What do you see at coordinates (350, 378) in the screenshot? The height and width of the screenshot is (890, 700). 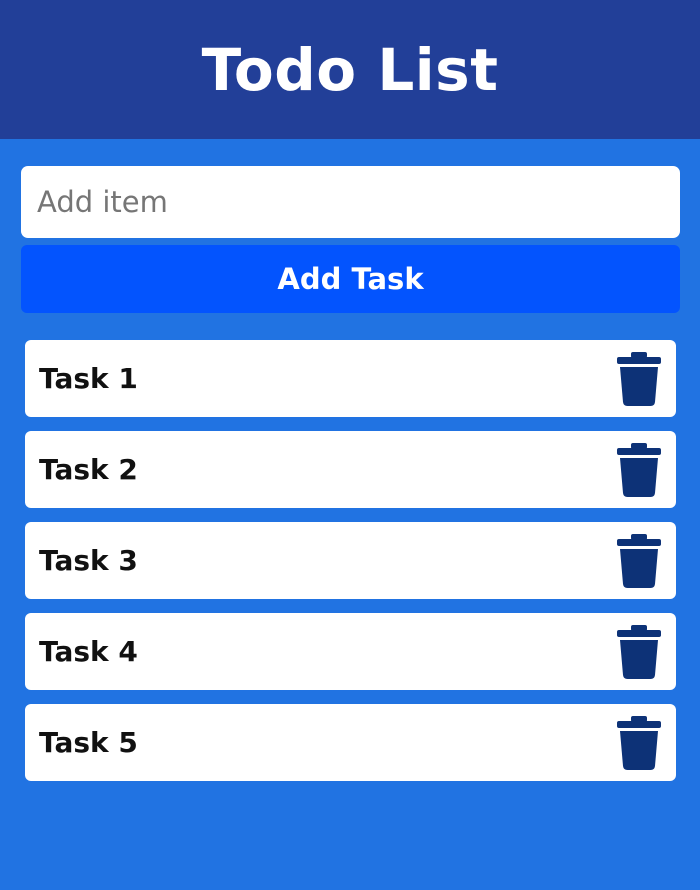 I see `task-item: Task 1` at bounding box center [350, 378].